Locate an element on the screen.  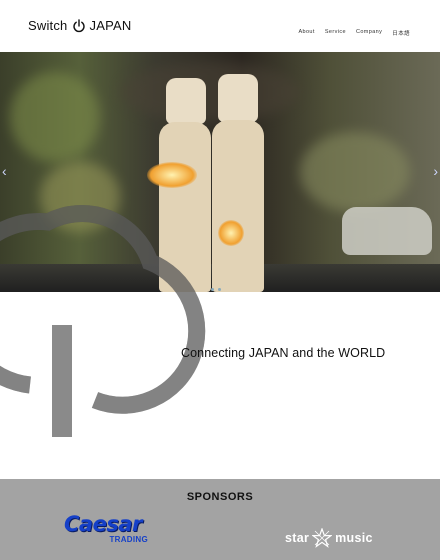
star-icon is located at coordinates (322, 538).